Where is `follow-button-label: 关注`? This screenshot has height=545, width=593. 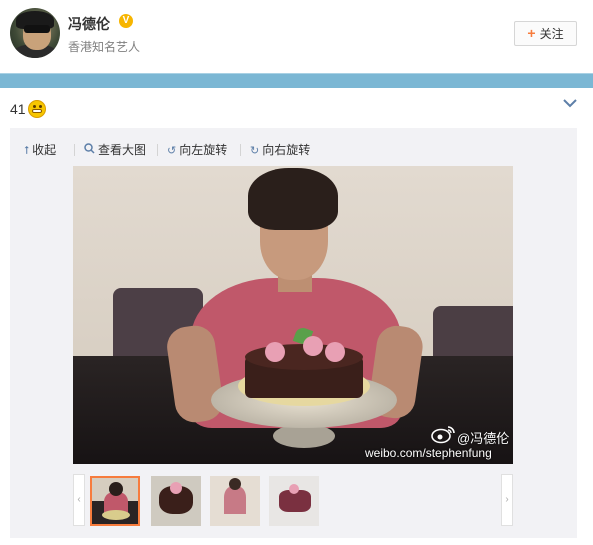
follow-button-label: 关注 is located at coordinates (551, 34).